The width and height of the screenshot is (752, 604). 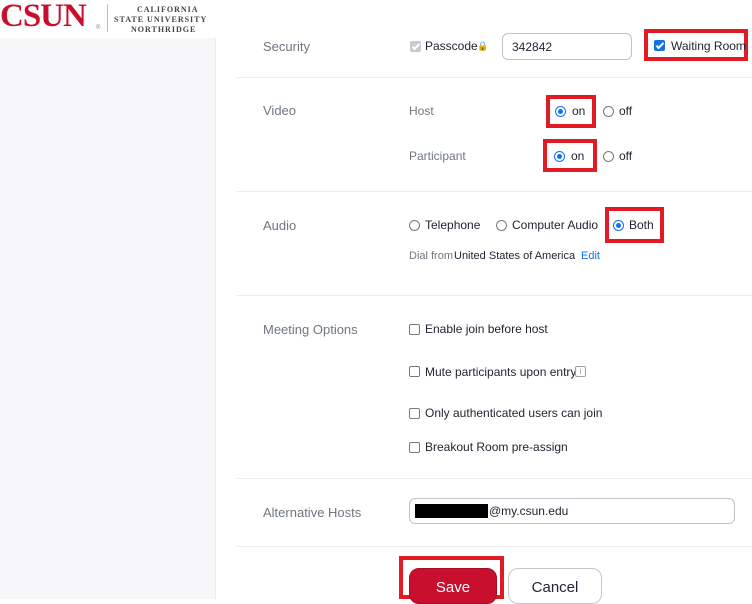 I want to click on passcode-checkbox, so click(x=415, y=46).